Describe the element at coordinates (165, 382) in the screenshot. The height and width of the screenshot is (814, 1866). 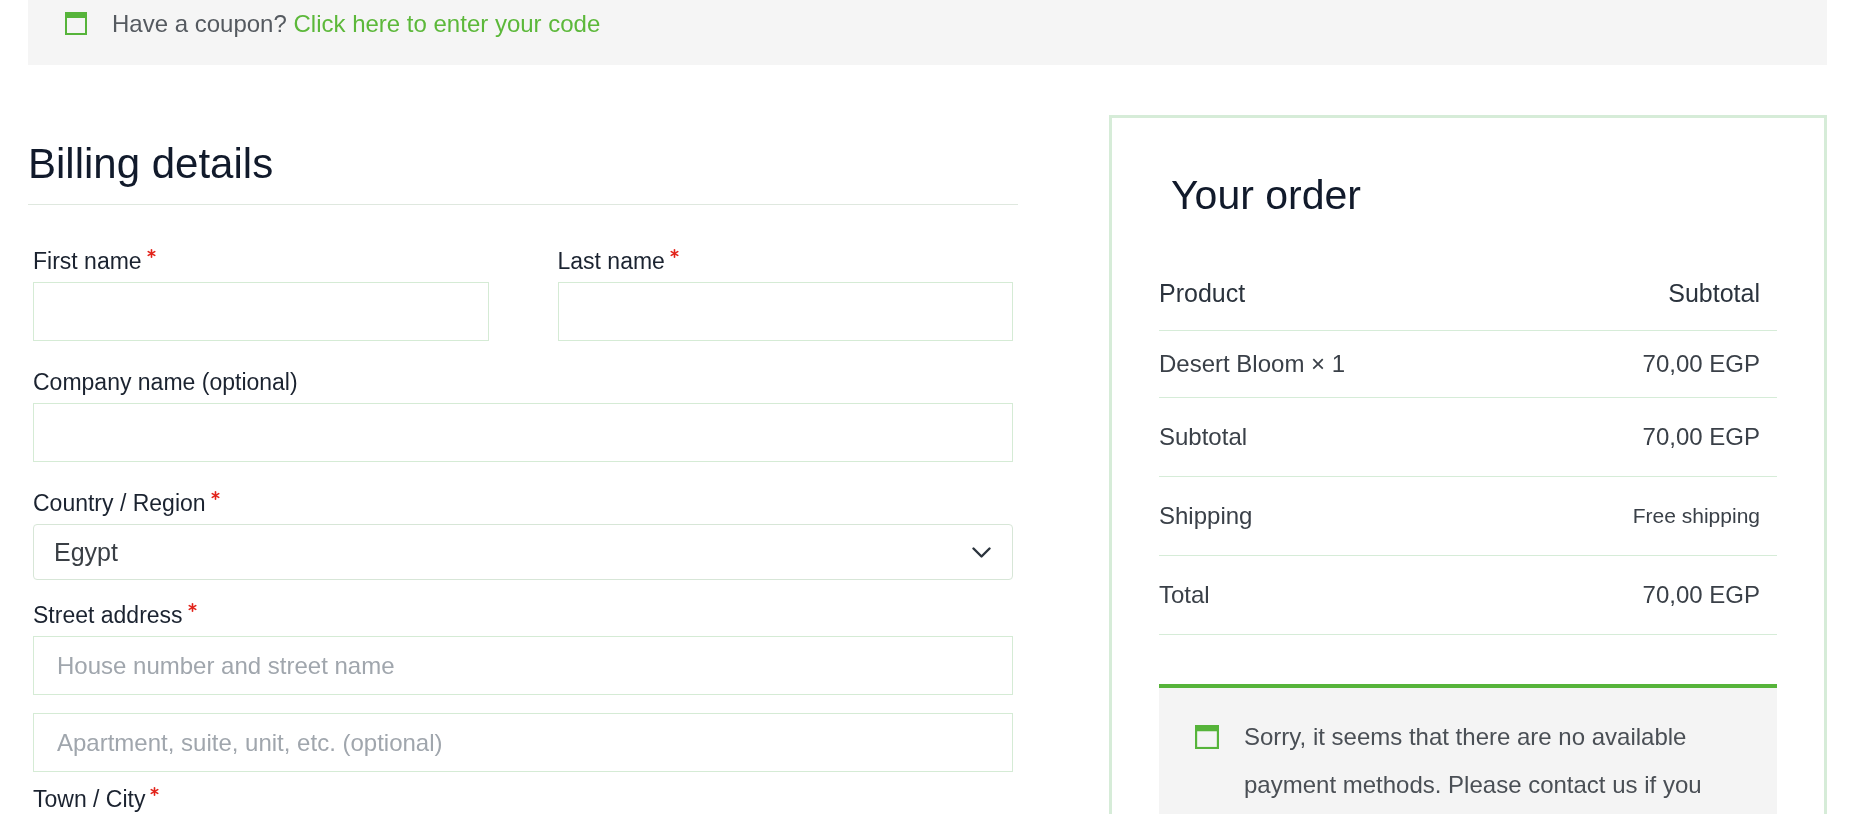
I see `field-label: Company name (optional)` at that location.